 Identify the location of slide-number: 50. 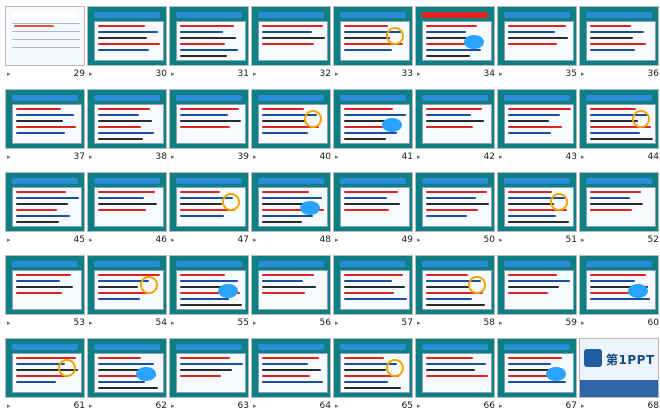
(489, 240).